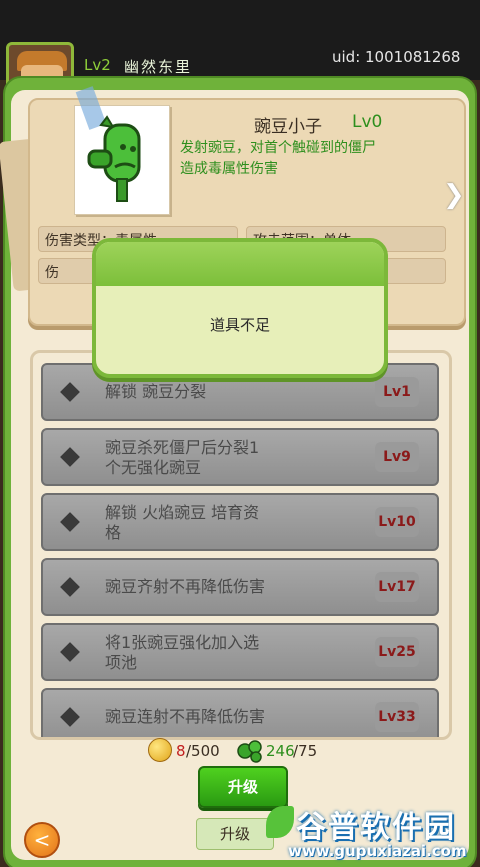 The image size is (480, 867). Describe the element at coordinates (310, 159) in the screenshot. I see `character-description: 发射豌豆，对首个触碰到的僵尸 造成毒属性伤害` at that location.